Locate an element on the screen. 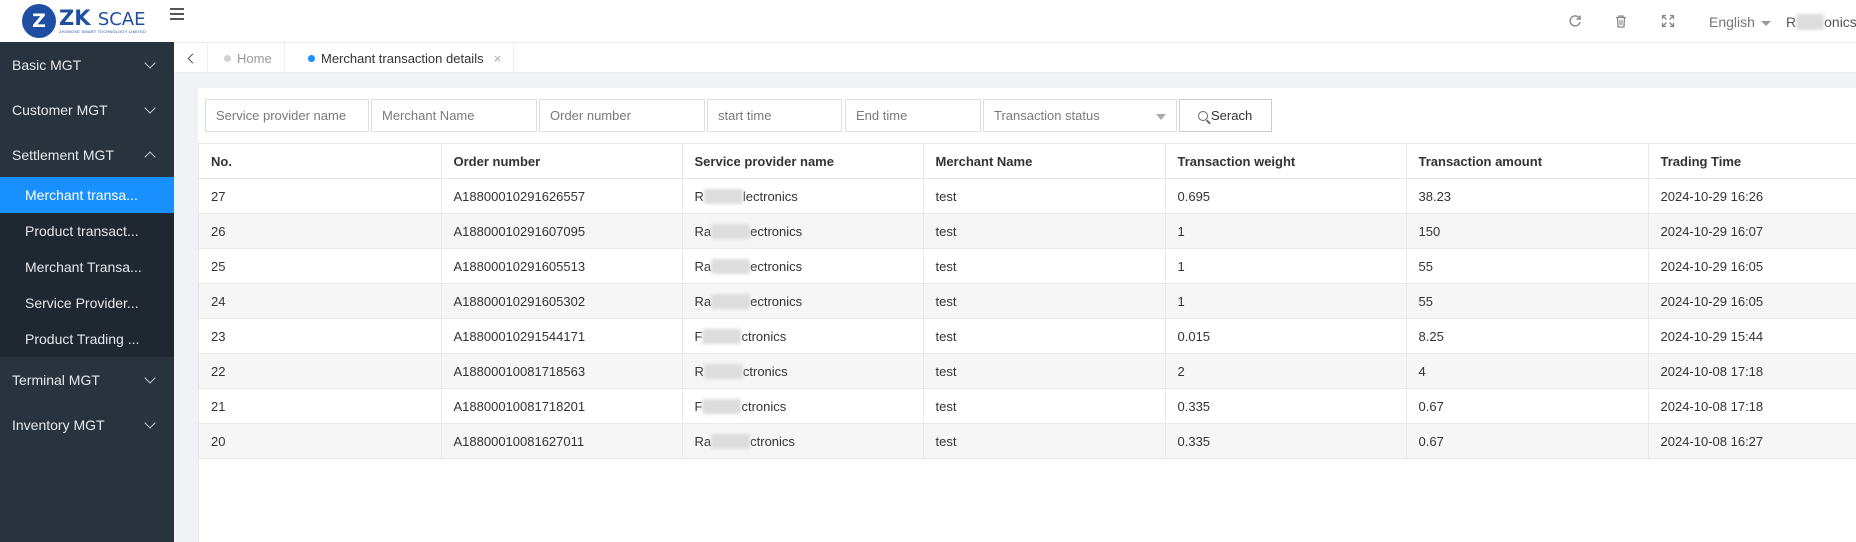 The image size is (1856, 542). service-provider-name-prefix: R is located at coordinates (699, 196).